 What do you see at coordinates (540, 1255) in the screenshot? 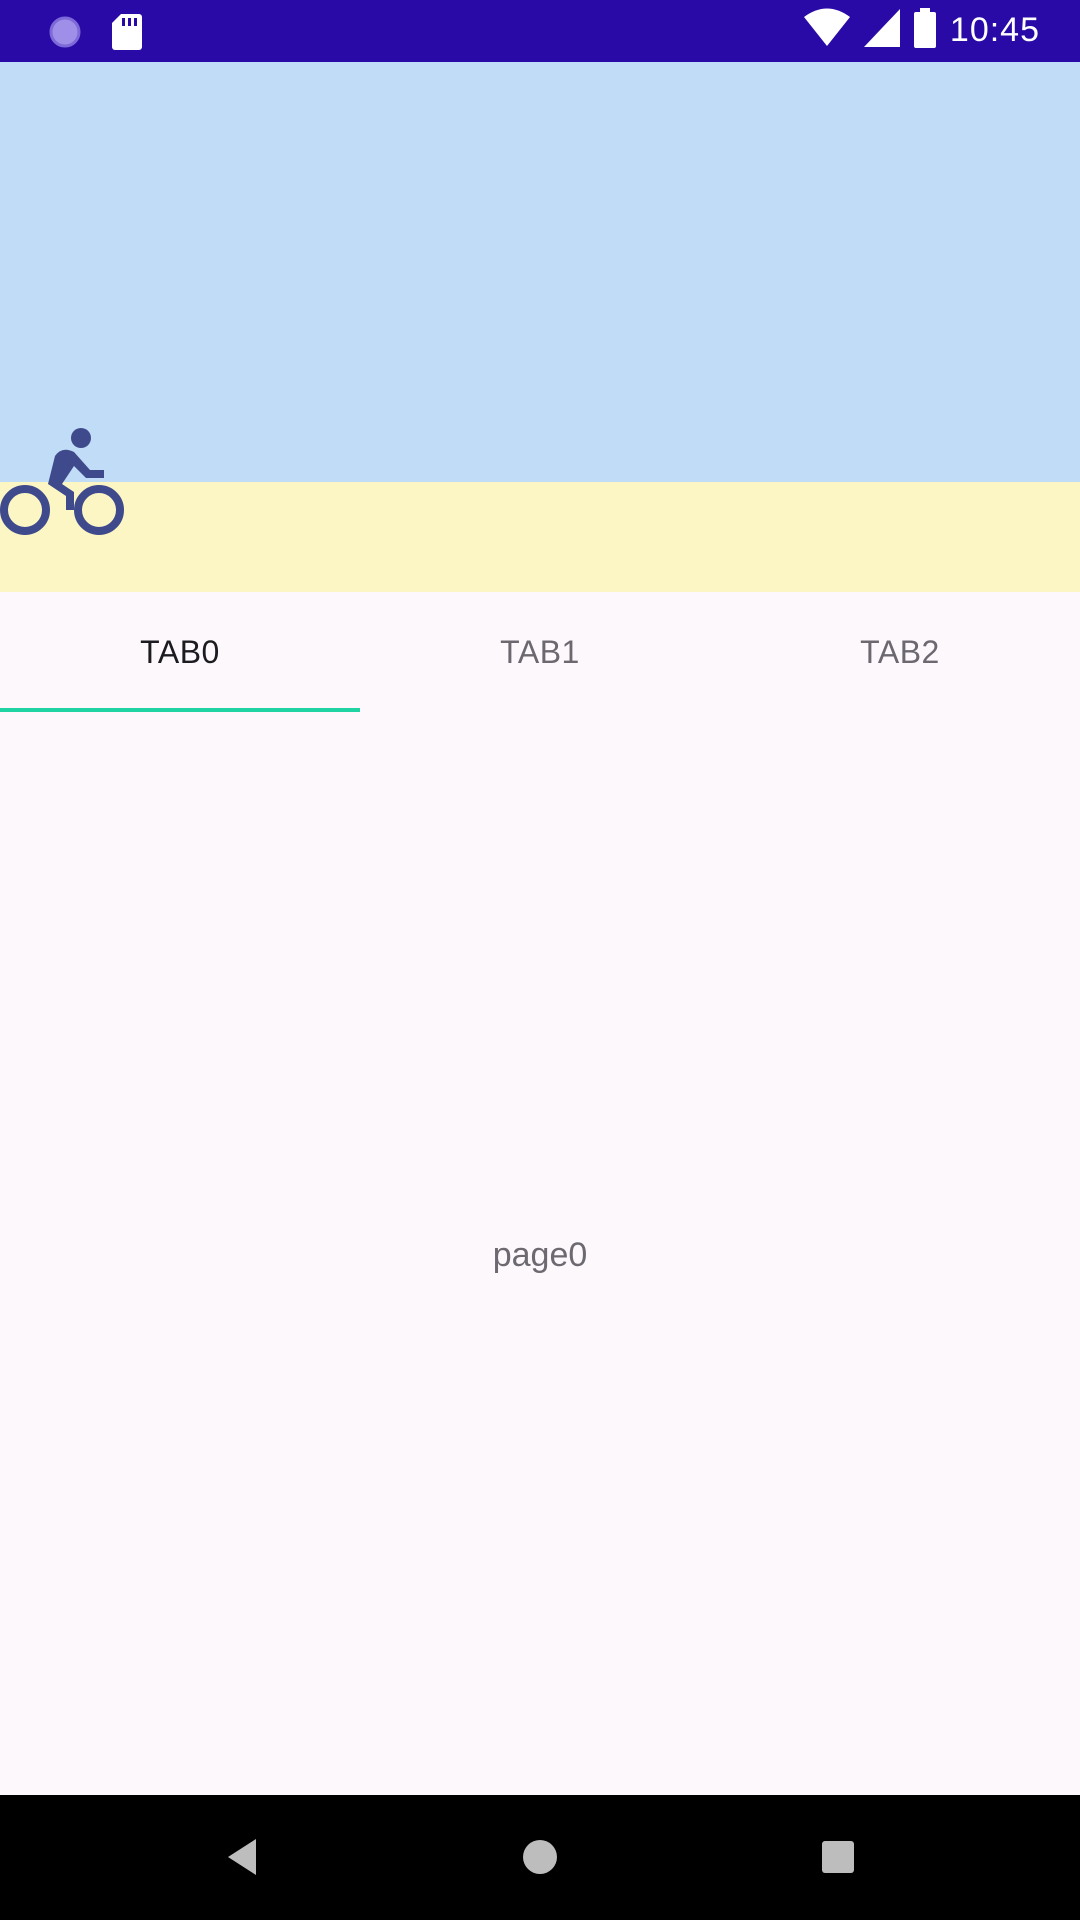
I see `page-label: page0` at bounding box center [540, 1255].